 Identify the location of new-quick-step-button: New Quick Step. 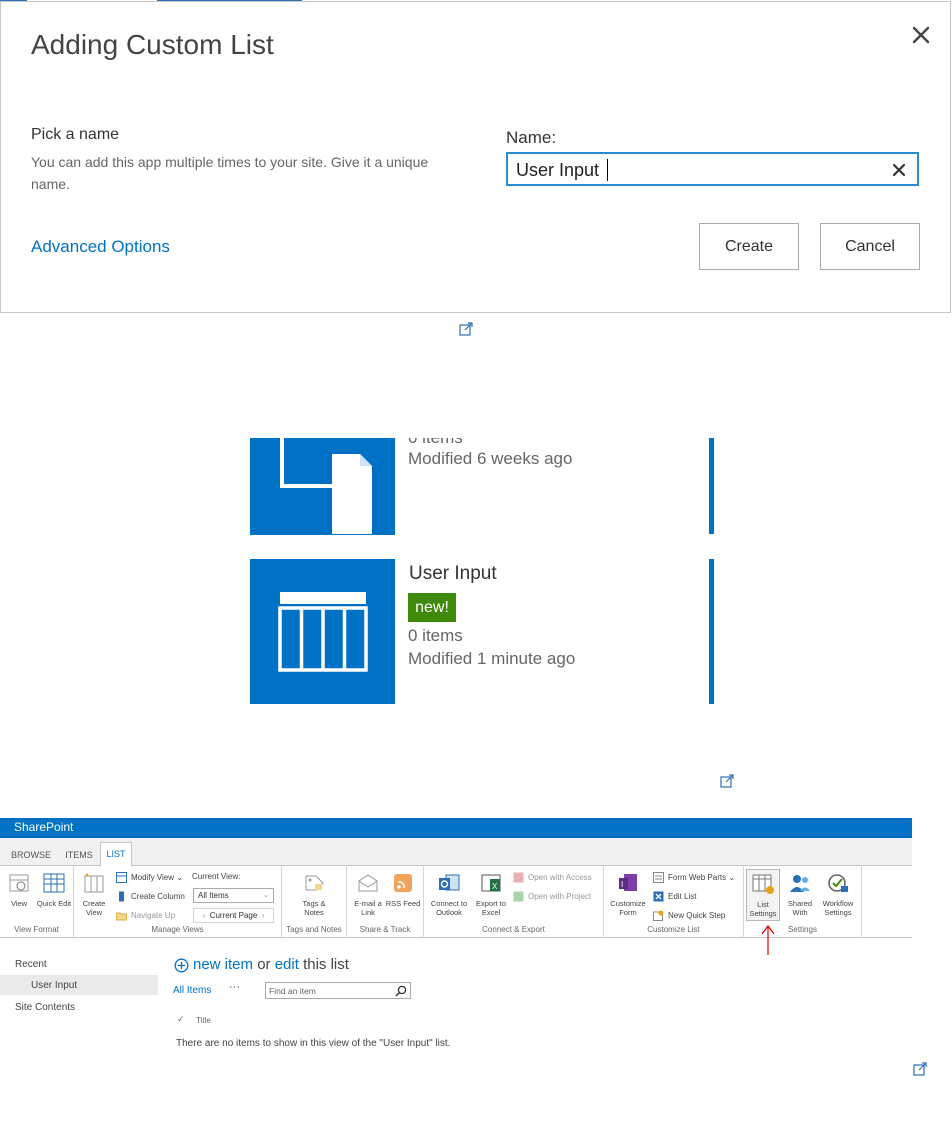
(689, 915).